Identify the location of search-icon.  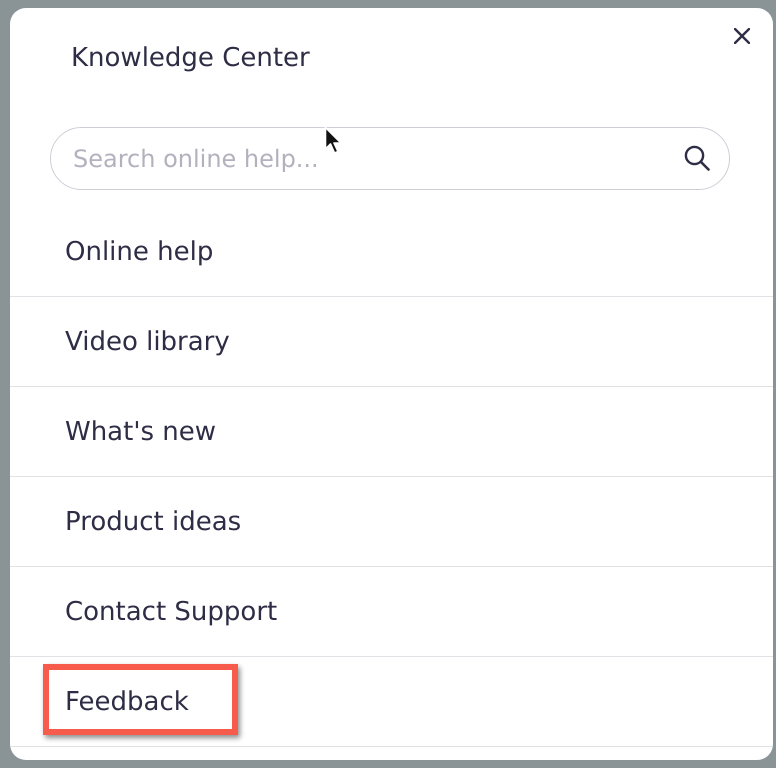
(697, 158).